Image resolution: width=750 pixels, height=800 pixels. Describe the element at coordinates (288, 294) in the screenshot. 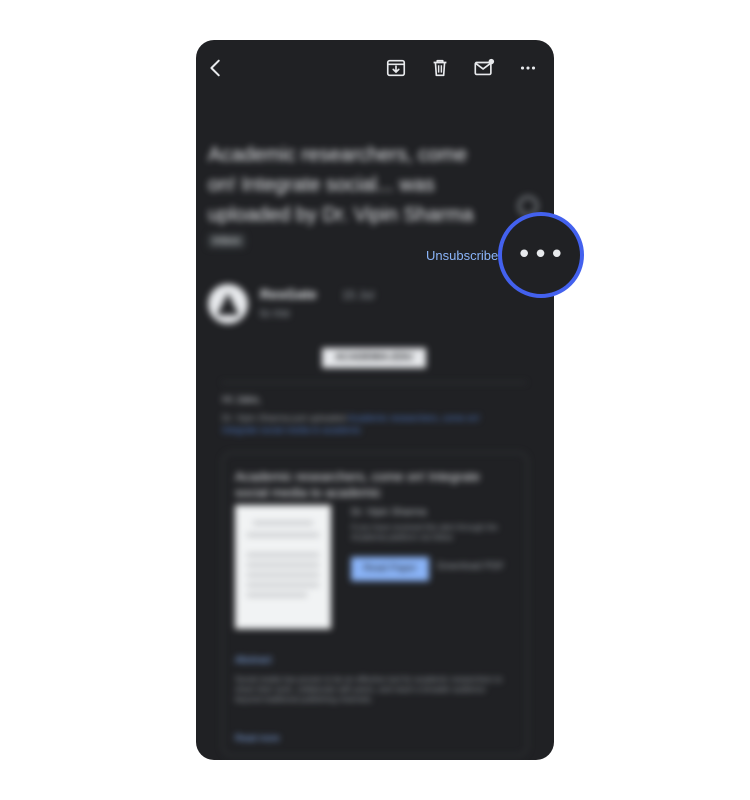

I see `sender-name: ResGate` at that location.